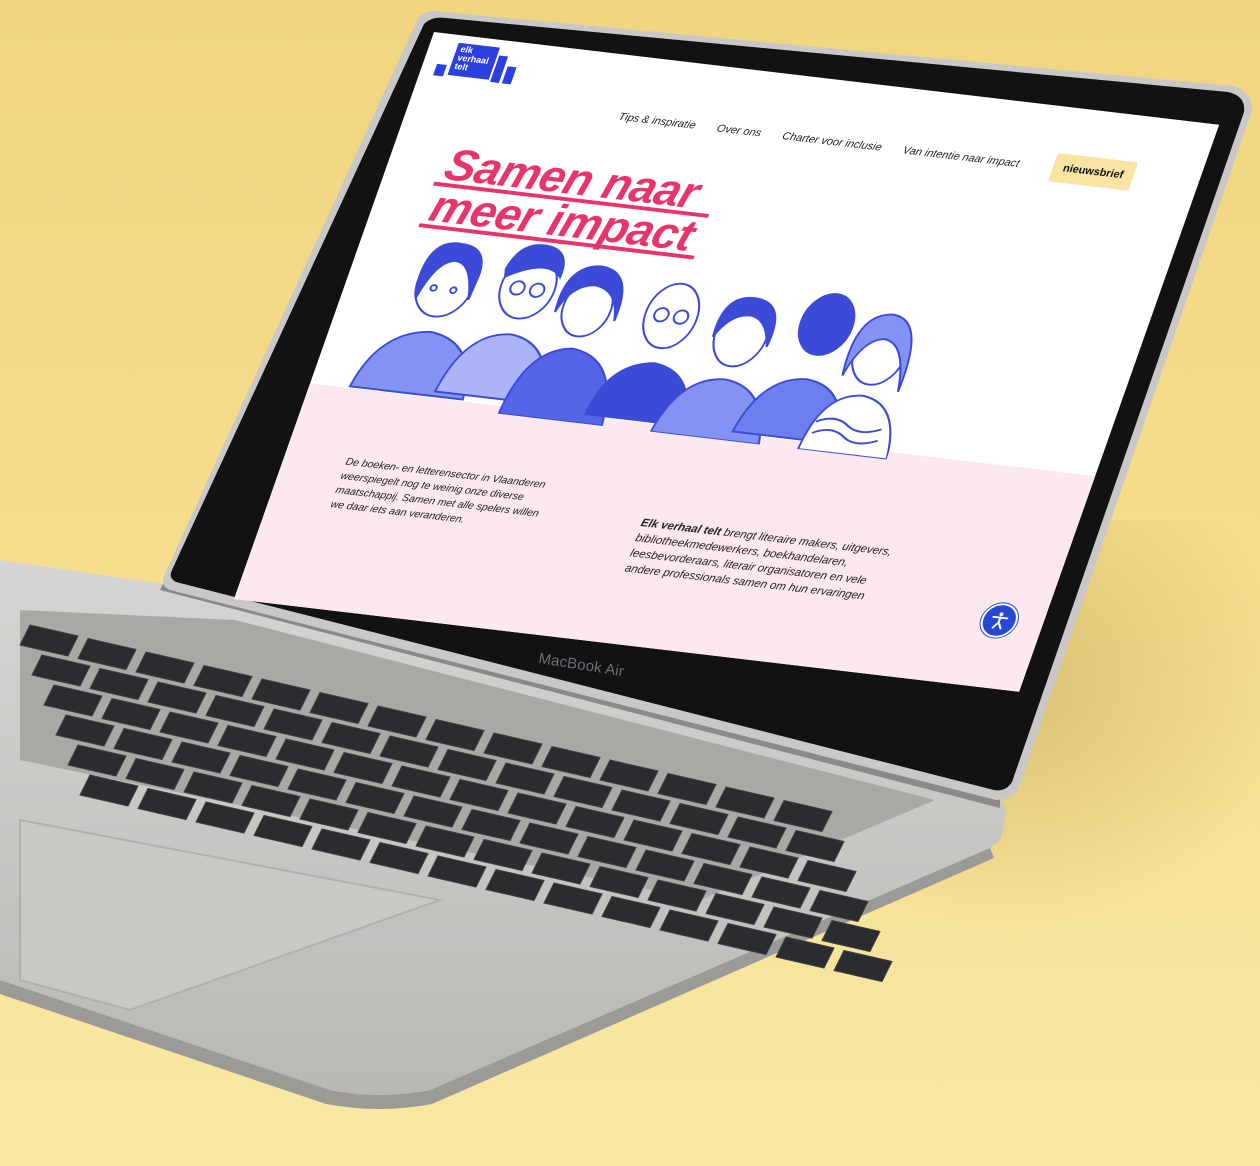 Image resolution: width=1260 pixels, height=1166 pixels. I want to click on nav-link-charter: Charter voor inclusie, so click(831, 141).